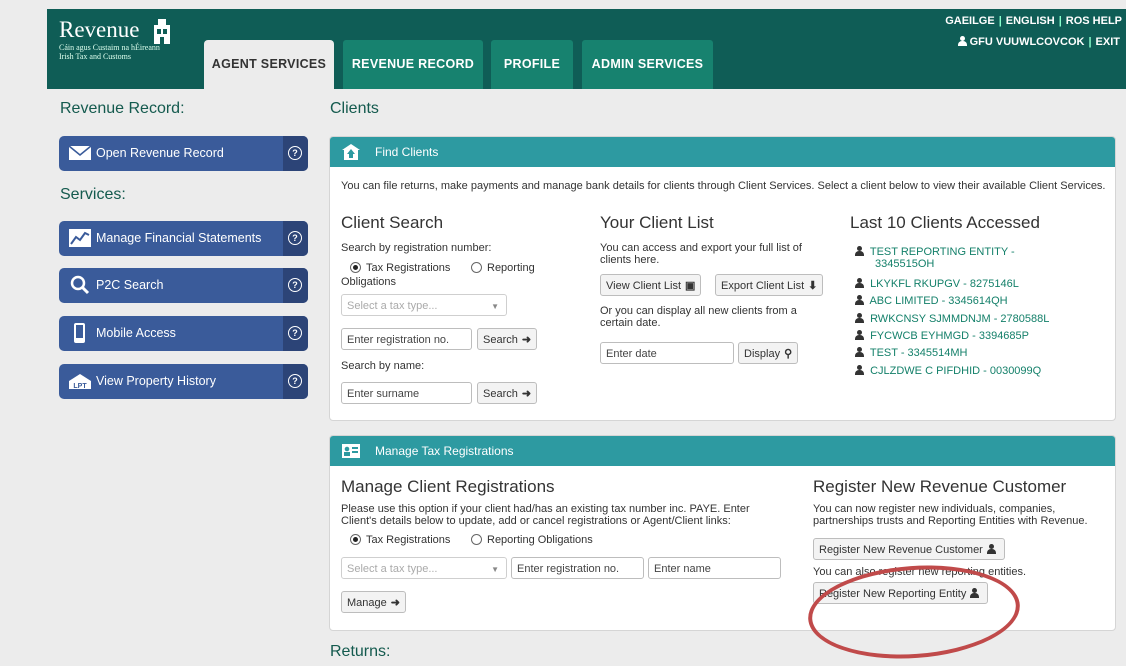 The height and width of the screenshot is (666, 1126). What do you see at coordinates (690, 286) in the screenshot?
I see `document-icon: ▣` at bounding box center [690, 286].